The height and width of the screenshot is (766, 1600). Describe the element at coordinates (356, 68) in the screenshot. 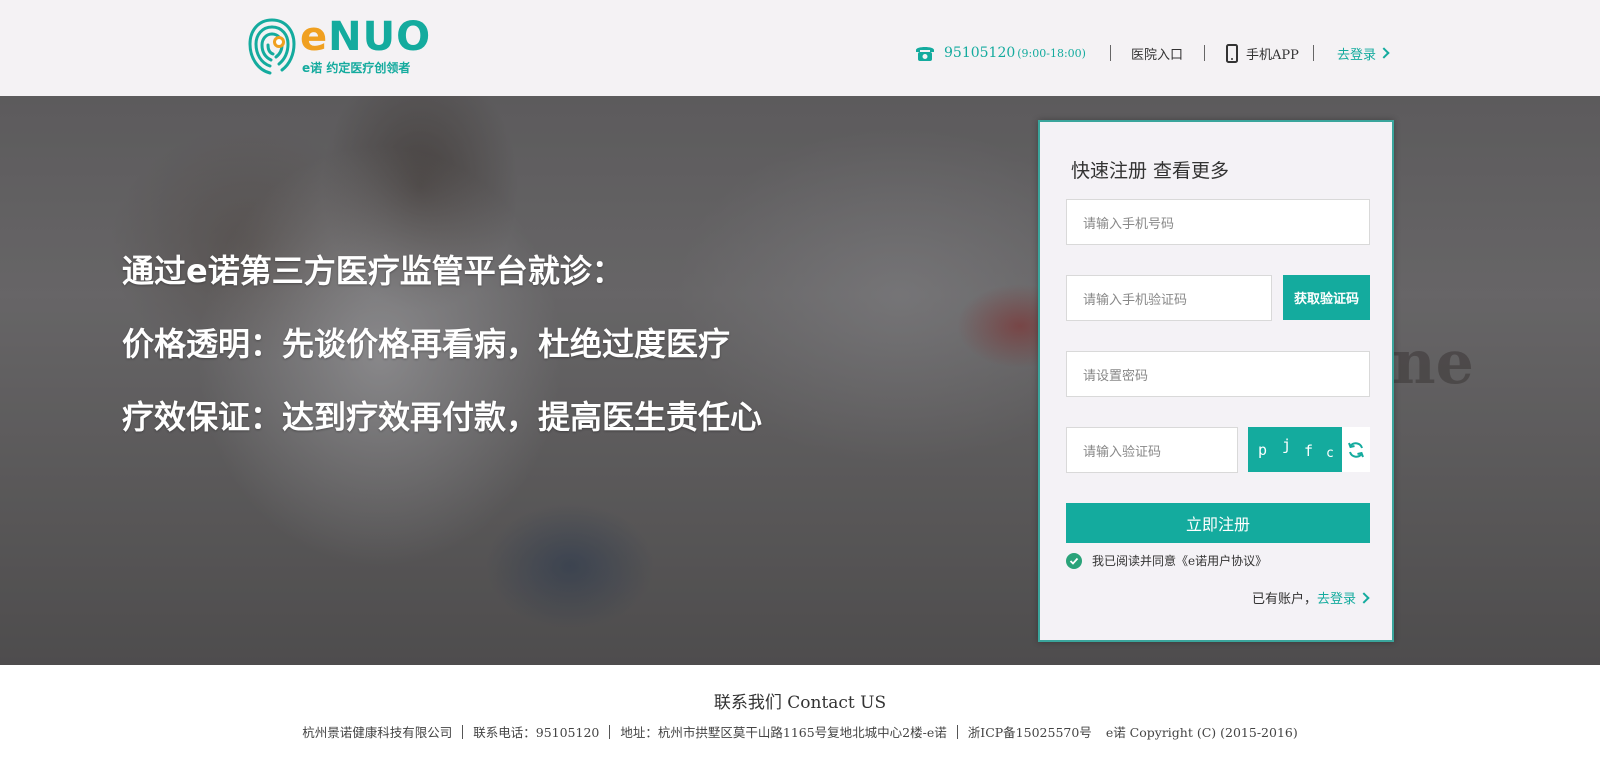

I see `logo-slogan: e诺 约定医疗创领者` at that location.